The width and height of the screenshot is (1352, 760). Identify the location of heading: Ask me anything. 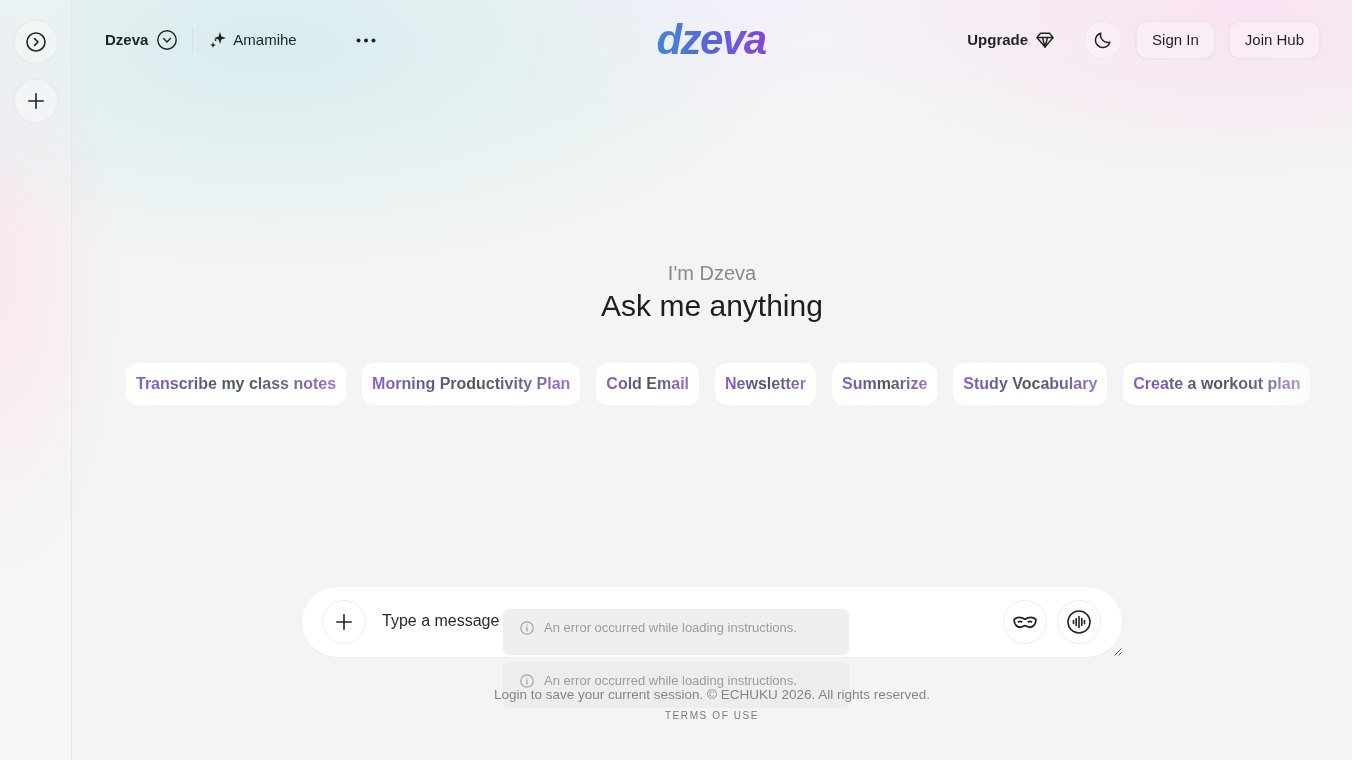
(712, 306).